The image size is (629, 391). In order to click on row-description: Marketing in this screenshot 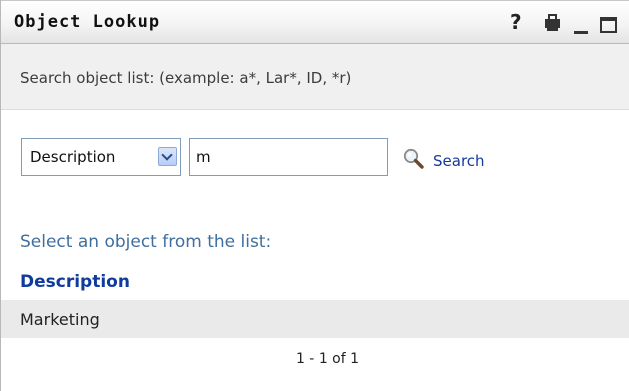, I will do `click(60, 319)`.